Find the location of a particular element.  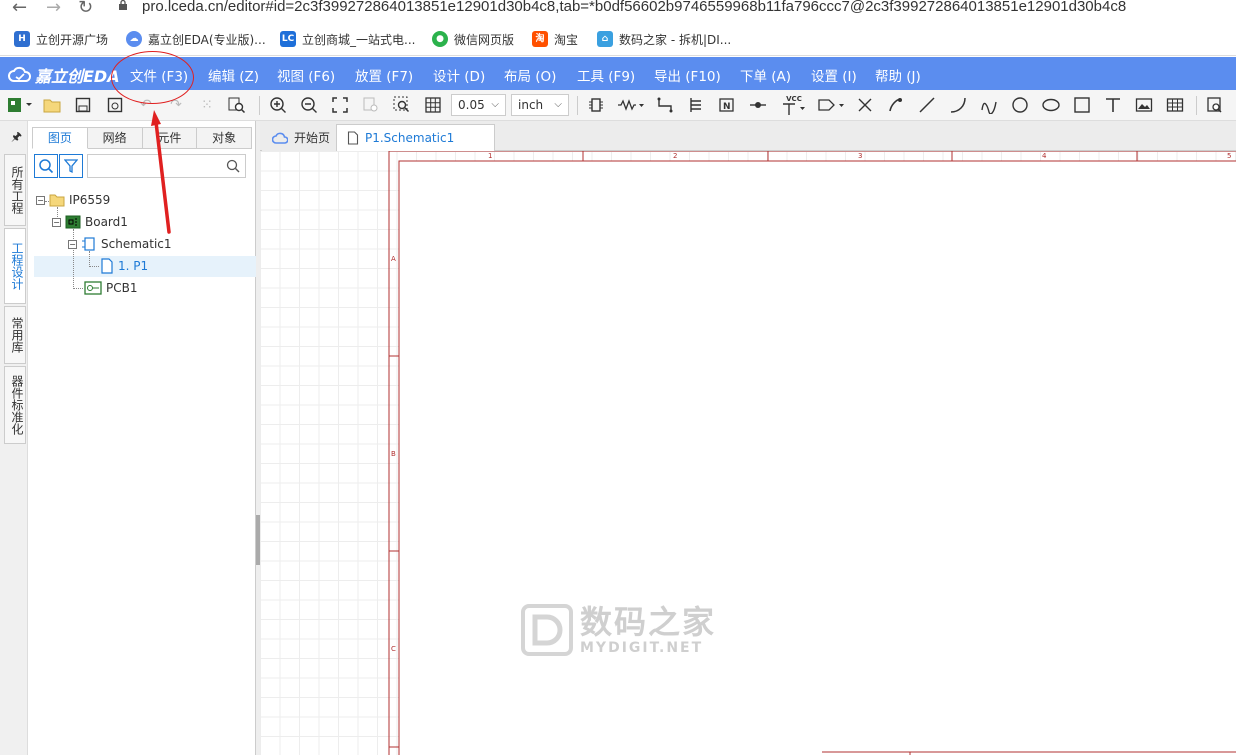

bookmark-icon: ⌂ is located at coordinates (605, 39).